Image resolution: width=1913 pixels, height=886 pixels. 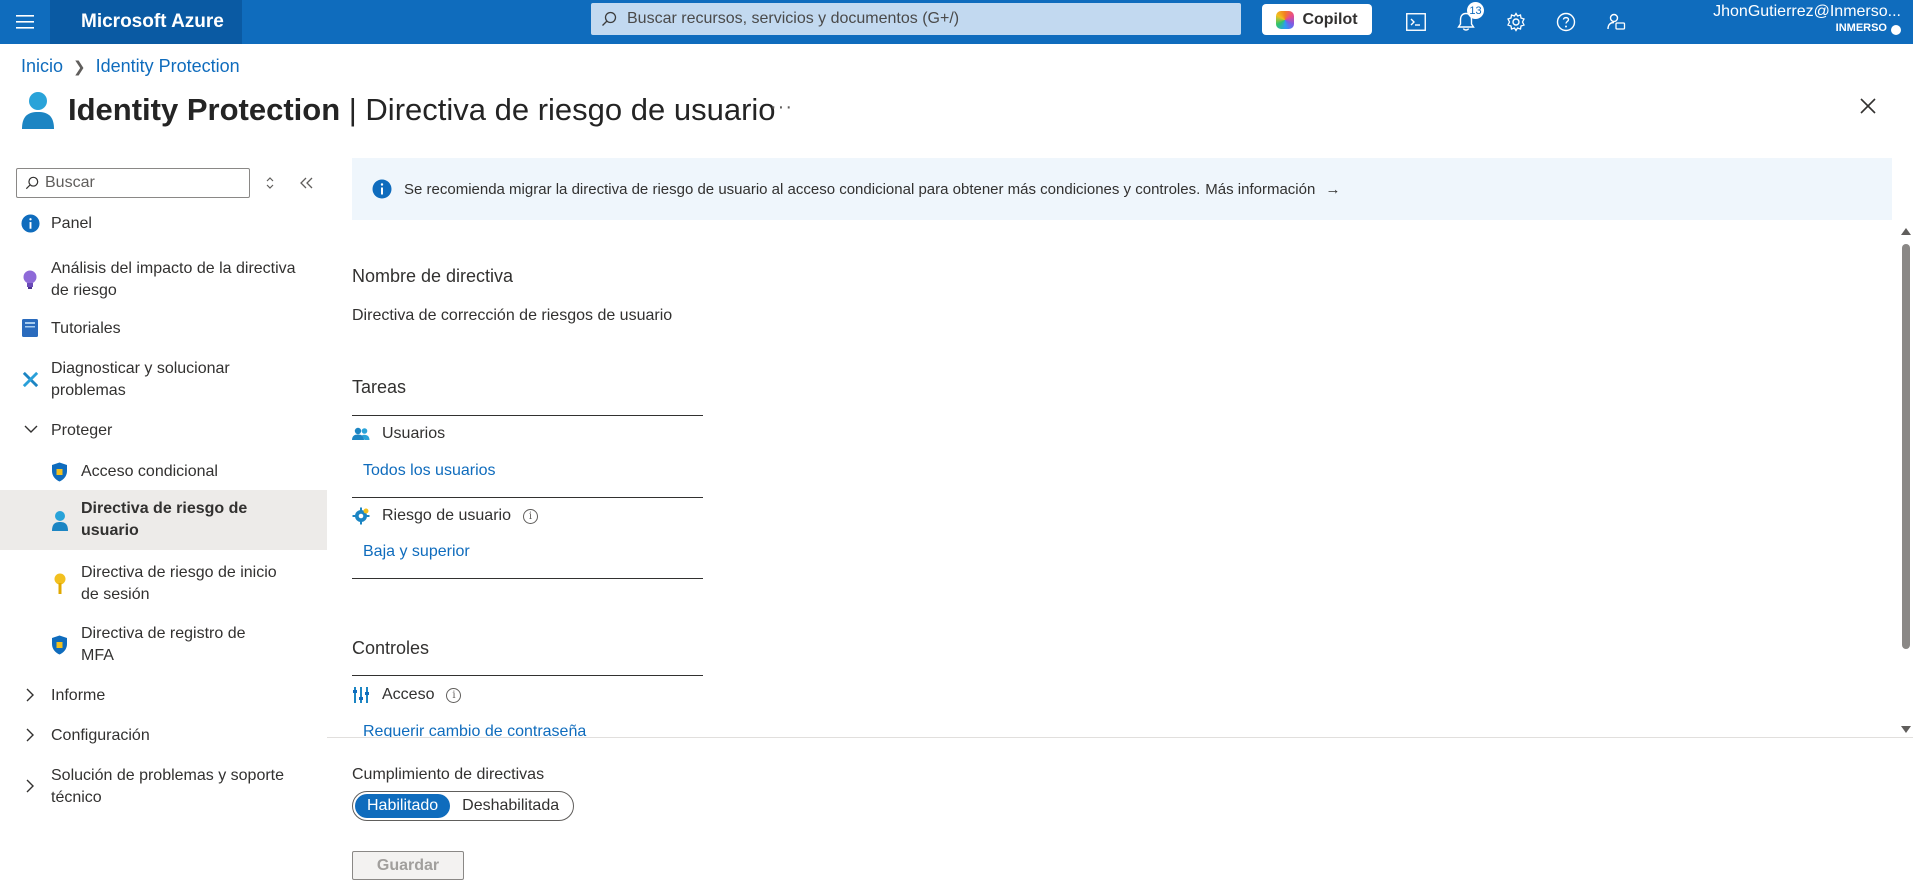 I want to click on sidebar-item-signin-risk-policy: Directiva de riesgo de inicio de sesión, so click(x=163, y=584).